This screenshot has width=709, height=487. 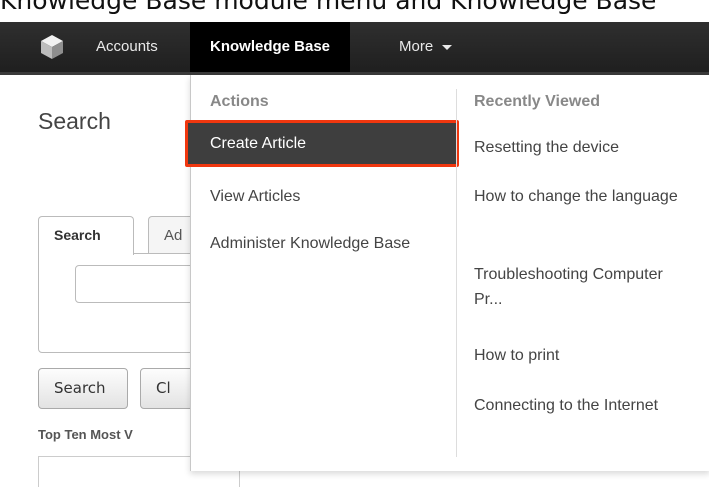 What do you see at coordinates (537, 101) in the screenshot?
I see `recently-viewed-header: Recently Viewed` at bounding box center [537, 101].